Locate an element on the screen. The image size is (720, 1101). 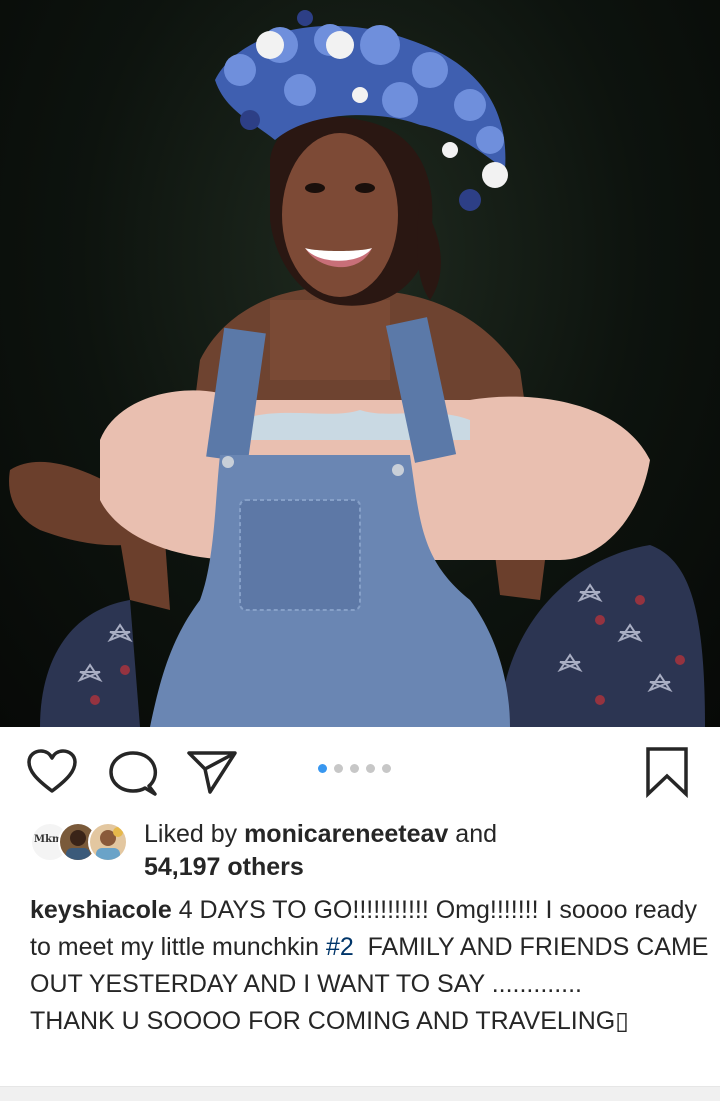
likes-prefix: Liked by is located at coordinates (194, 834).